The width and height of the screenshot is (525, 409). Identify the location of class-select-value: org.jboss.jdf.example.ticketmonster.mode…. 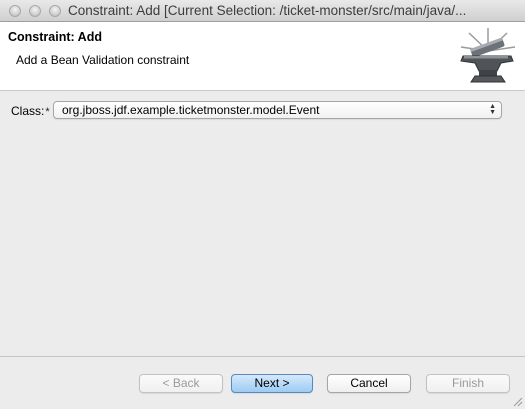
(191, 110).